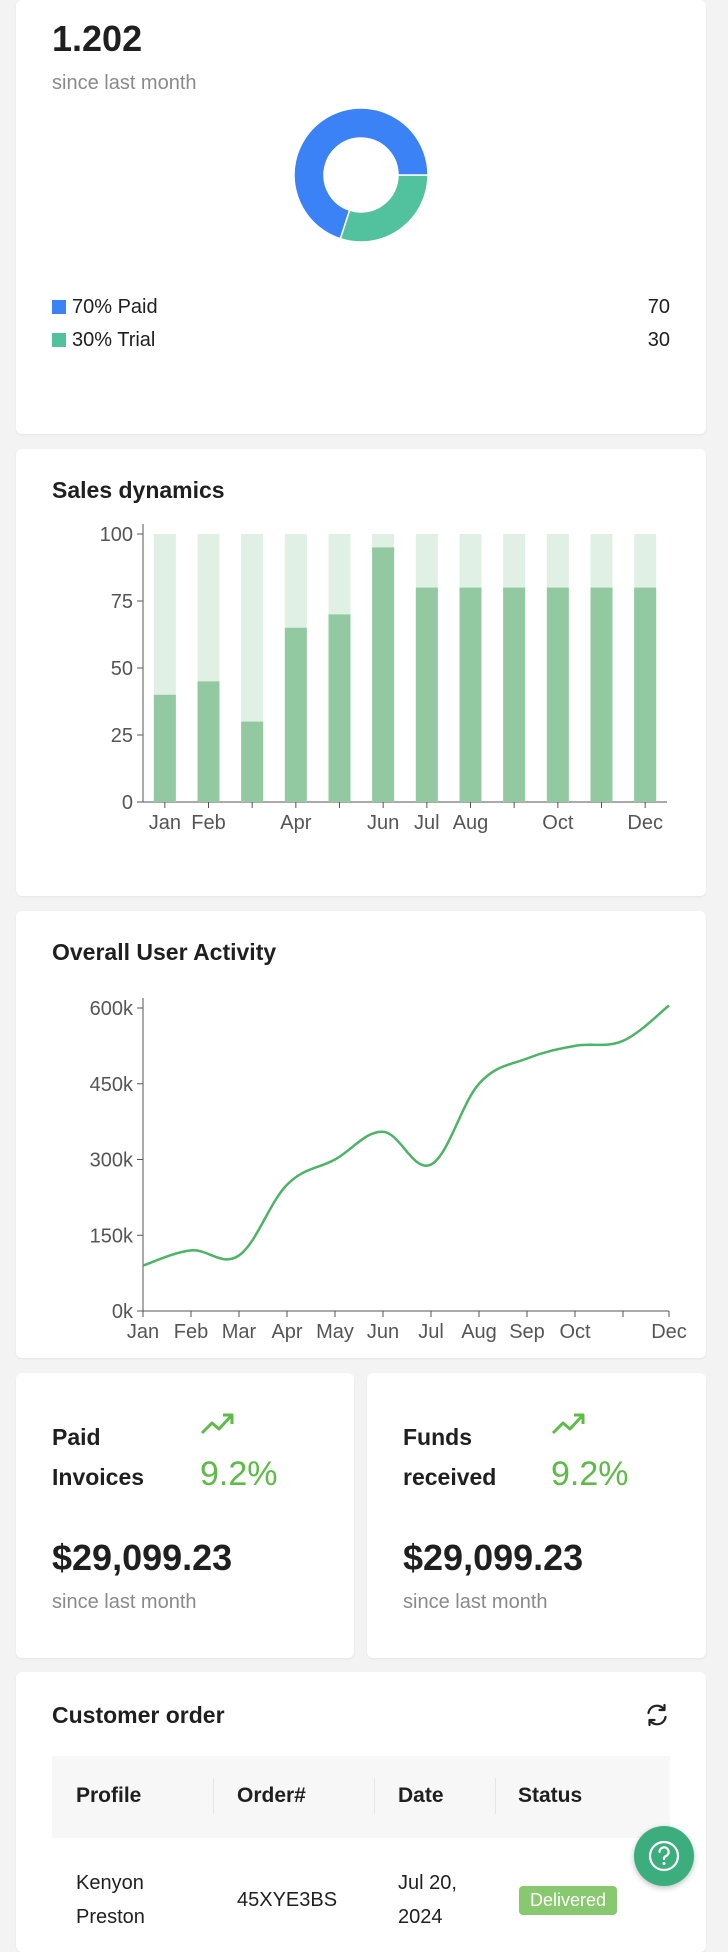  I want to click on help-button, so click(664, 1856).